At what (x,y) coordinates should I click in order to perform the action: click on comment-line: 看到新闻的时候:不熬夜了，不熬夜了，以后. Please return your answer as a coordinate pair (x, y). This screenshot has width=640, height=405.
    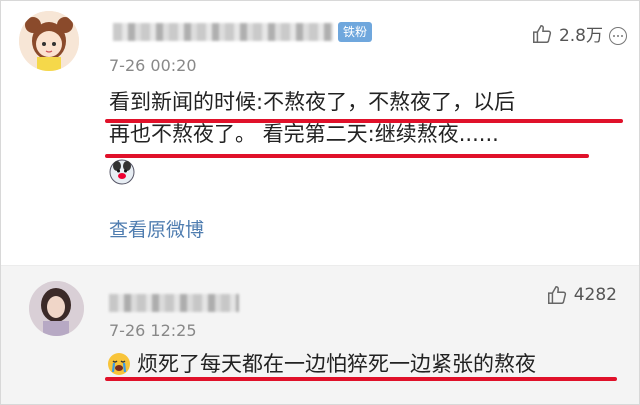
    Looking at the image, I should click on (312, 102).